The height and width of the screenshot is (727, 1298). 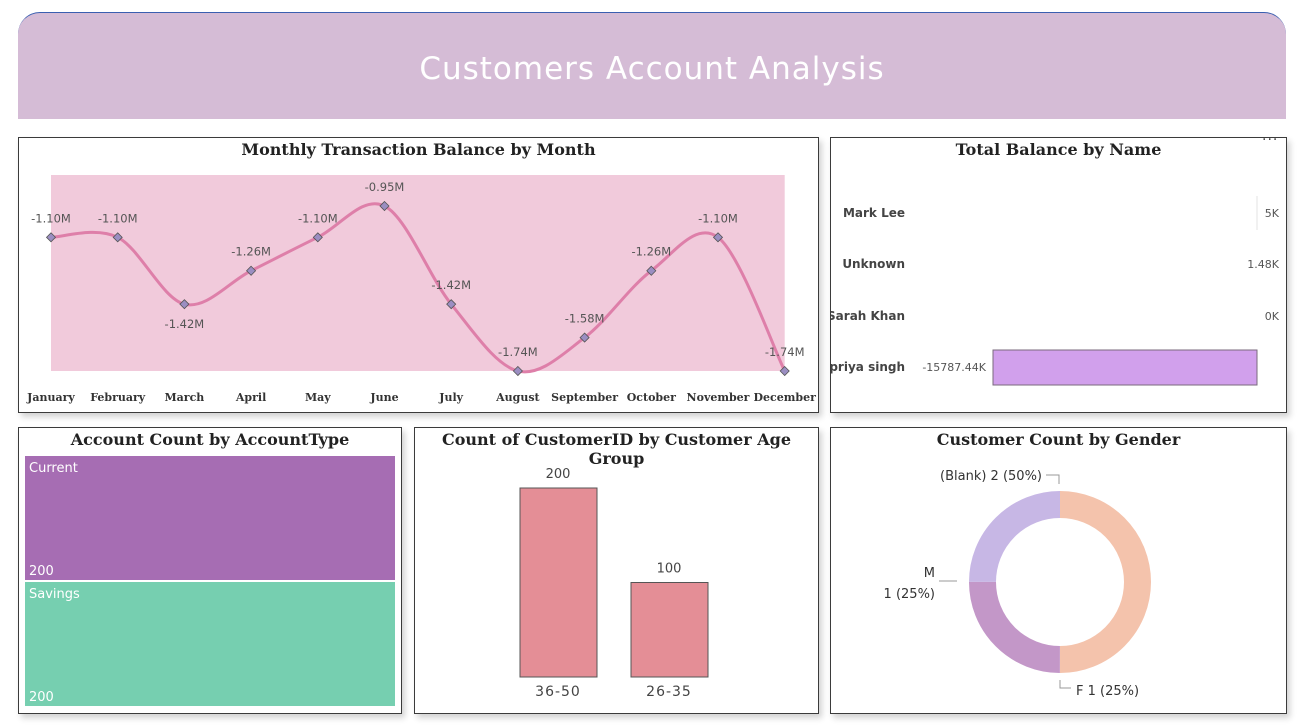 What do you see at coordinates (1125, 367) in the screenshot?
I see `name-bar` at bounding box center [1125, 367].